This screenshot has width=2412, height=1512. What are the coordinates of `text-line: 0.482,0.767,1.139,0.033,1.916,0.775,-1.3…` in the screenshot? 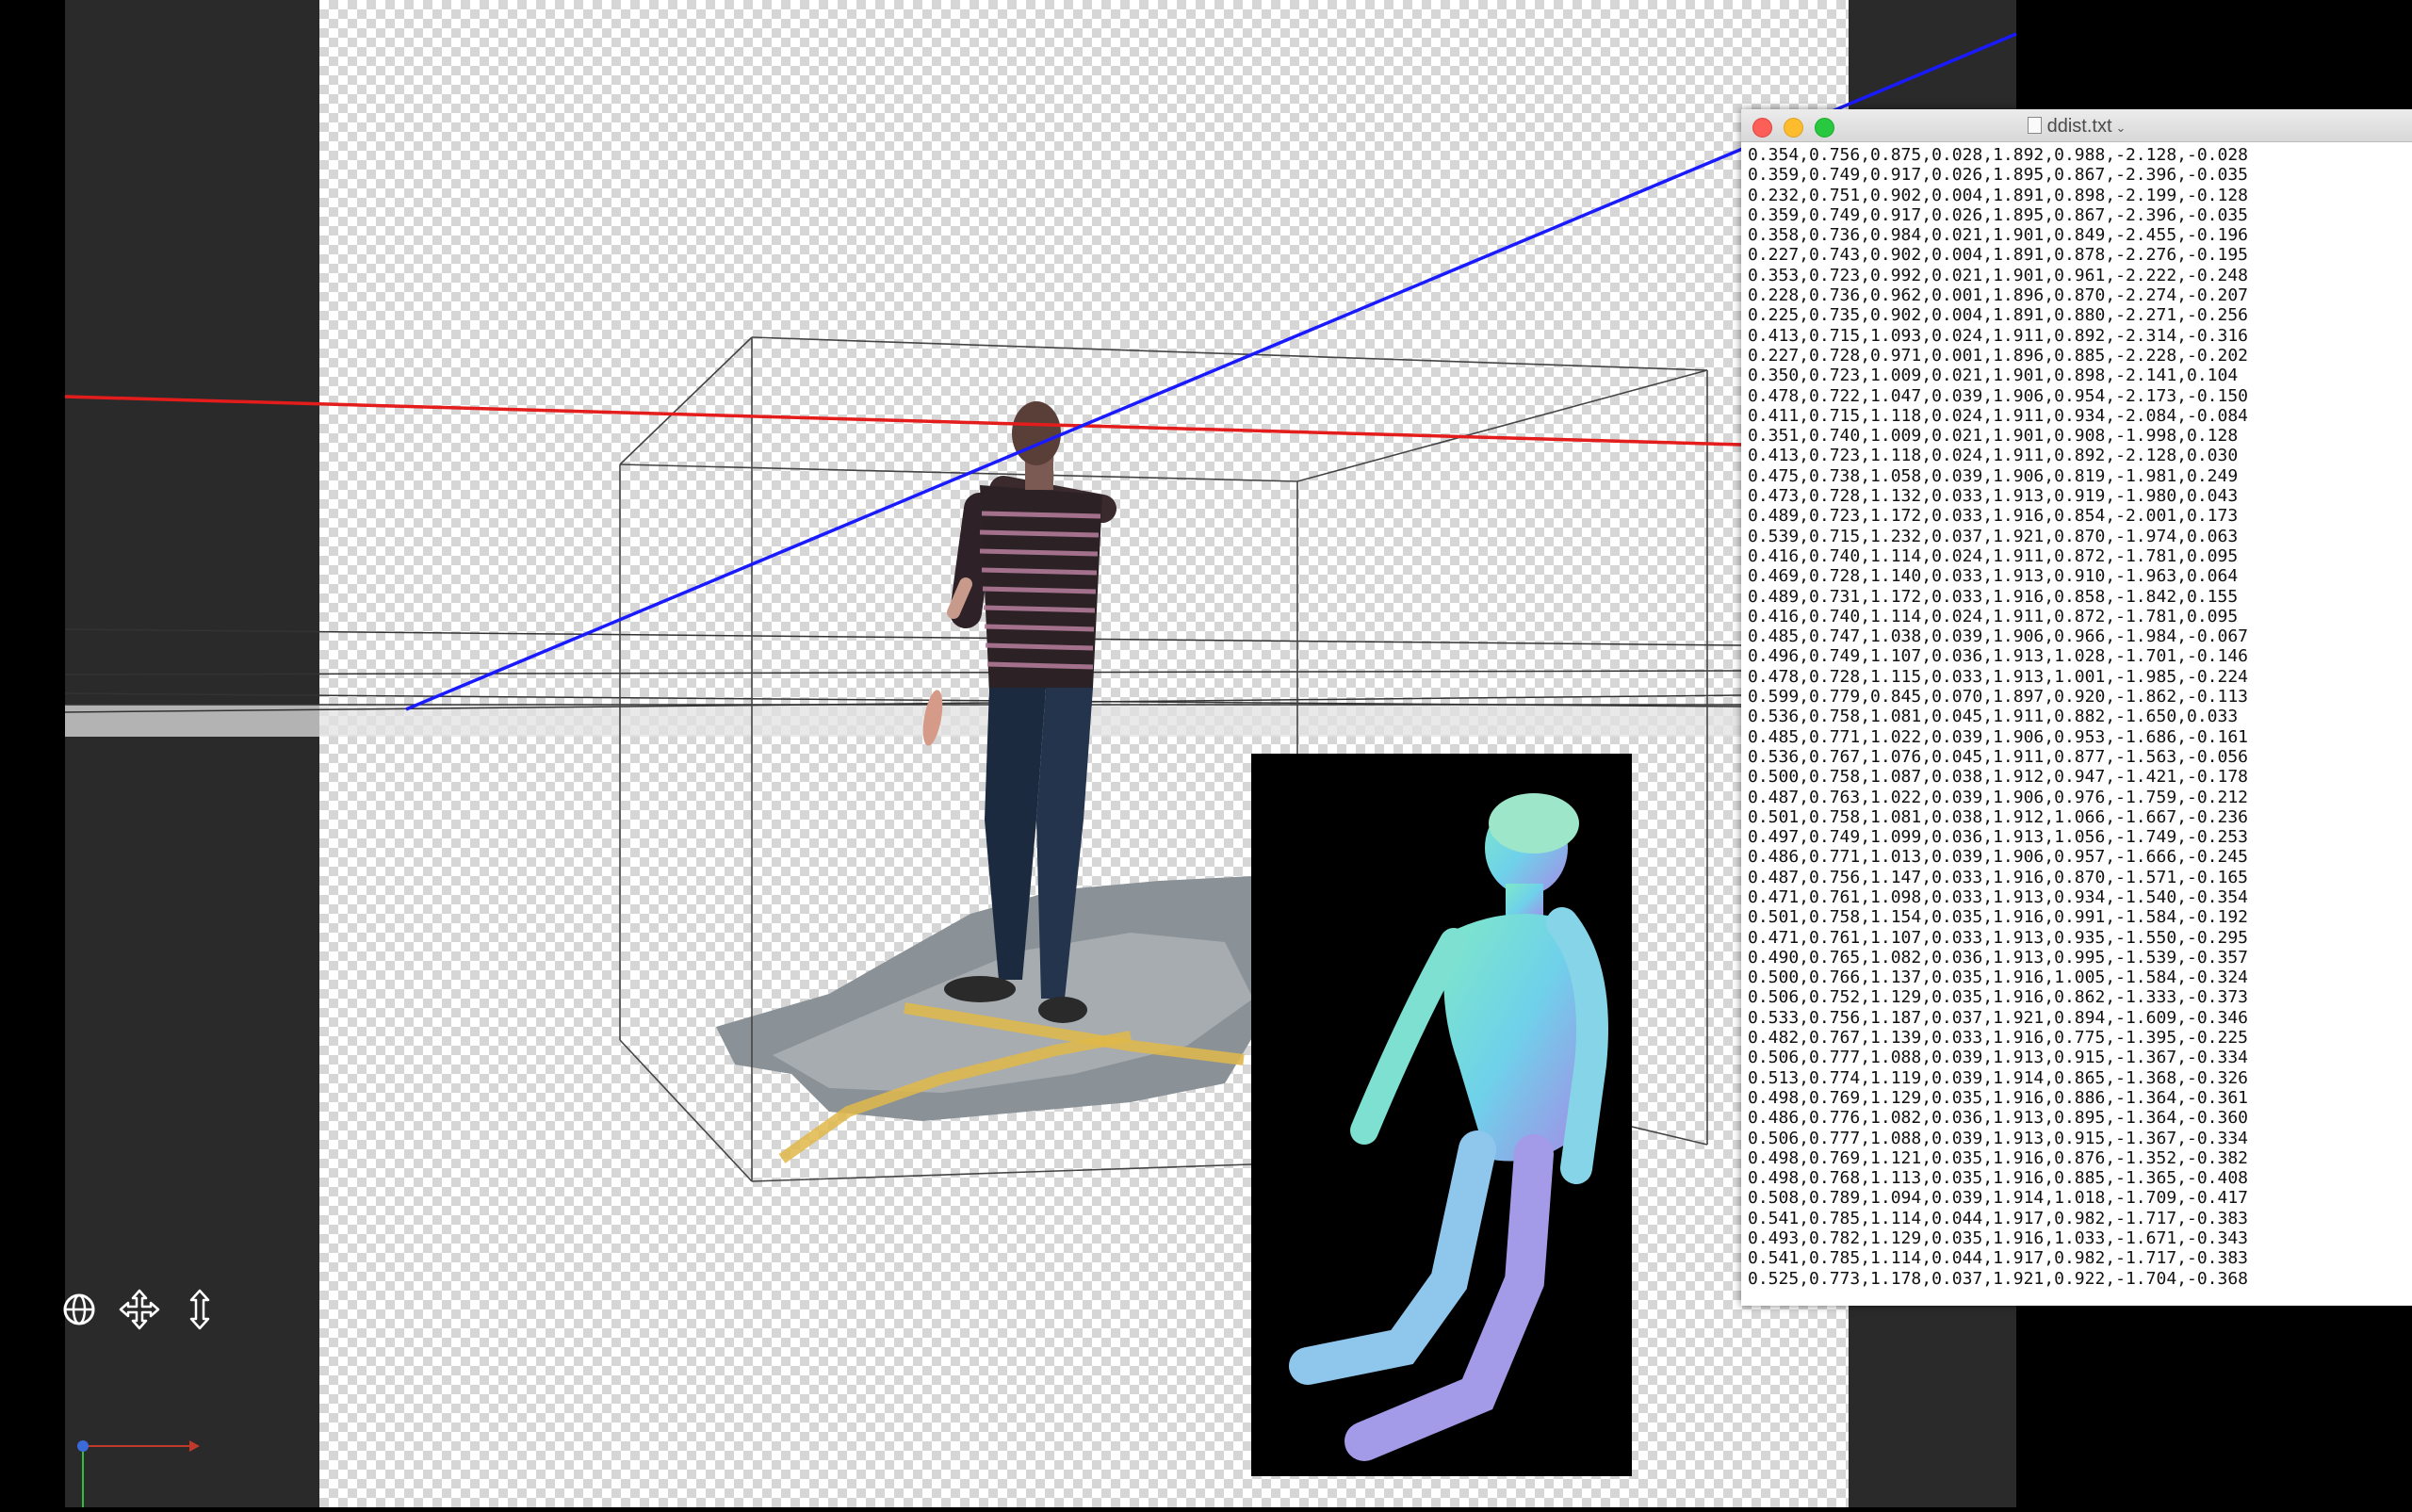 It's located at (1998, 1038).